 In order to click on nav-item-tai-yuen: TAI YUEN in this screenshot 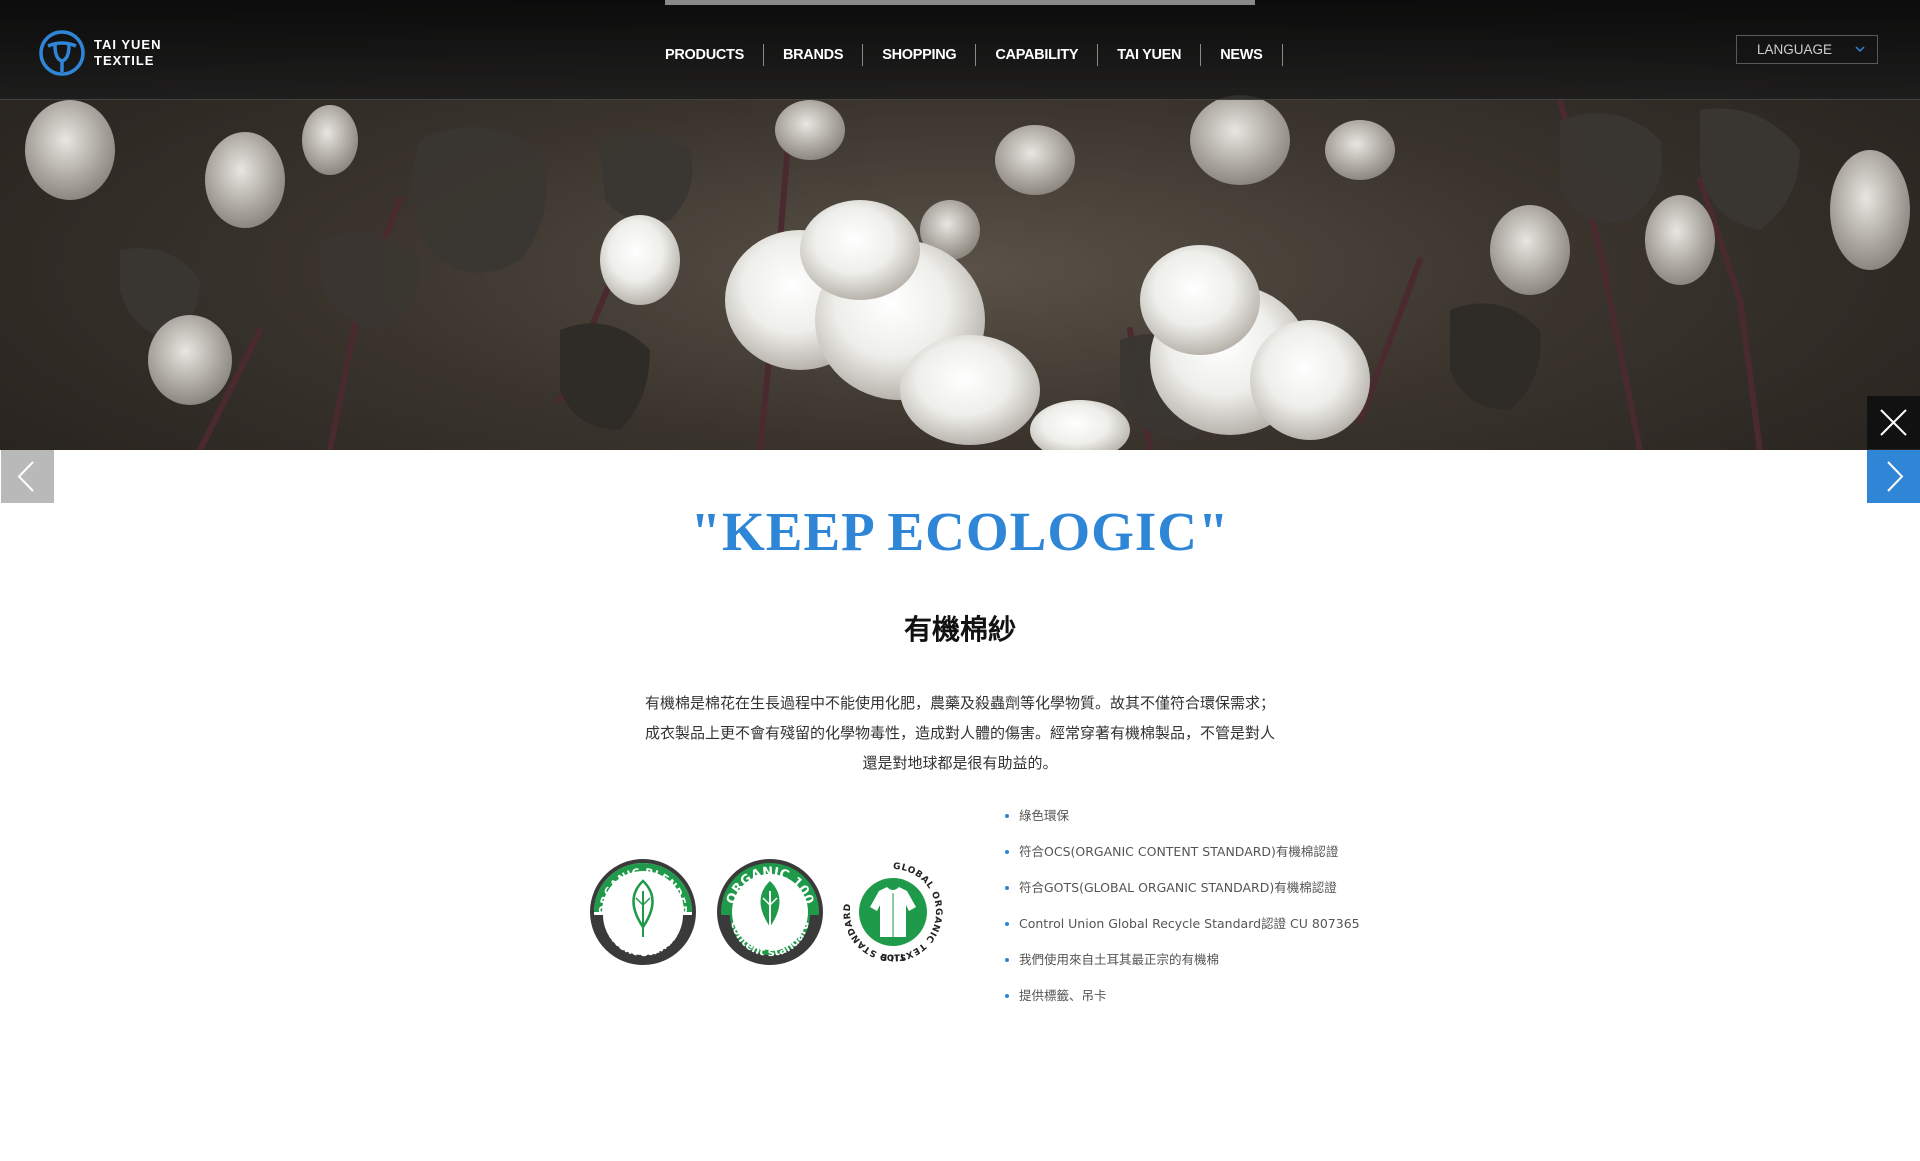, I will do `click(1150, 55)`.